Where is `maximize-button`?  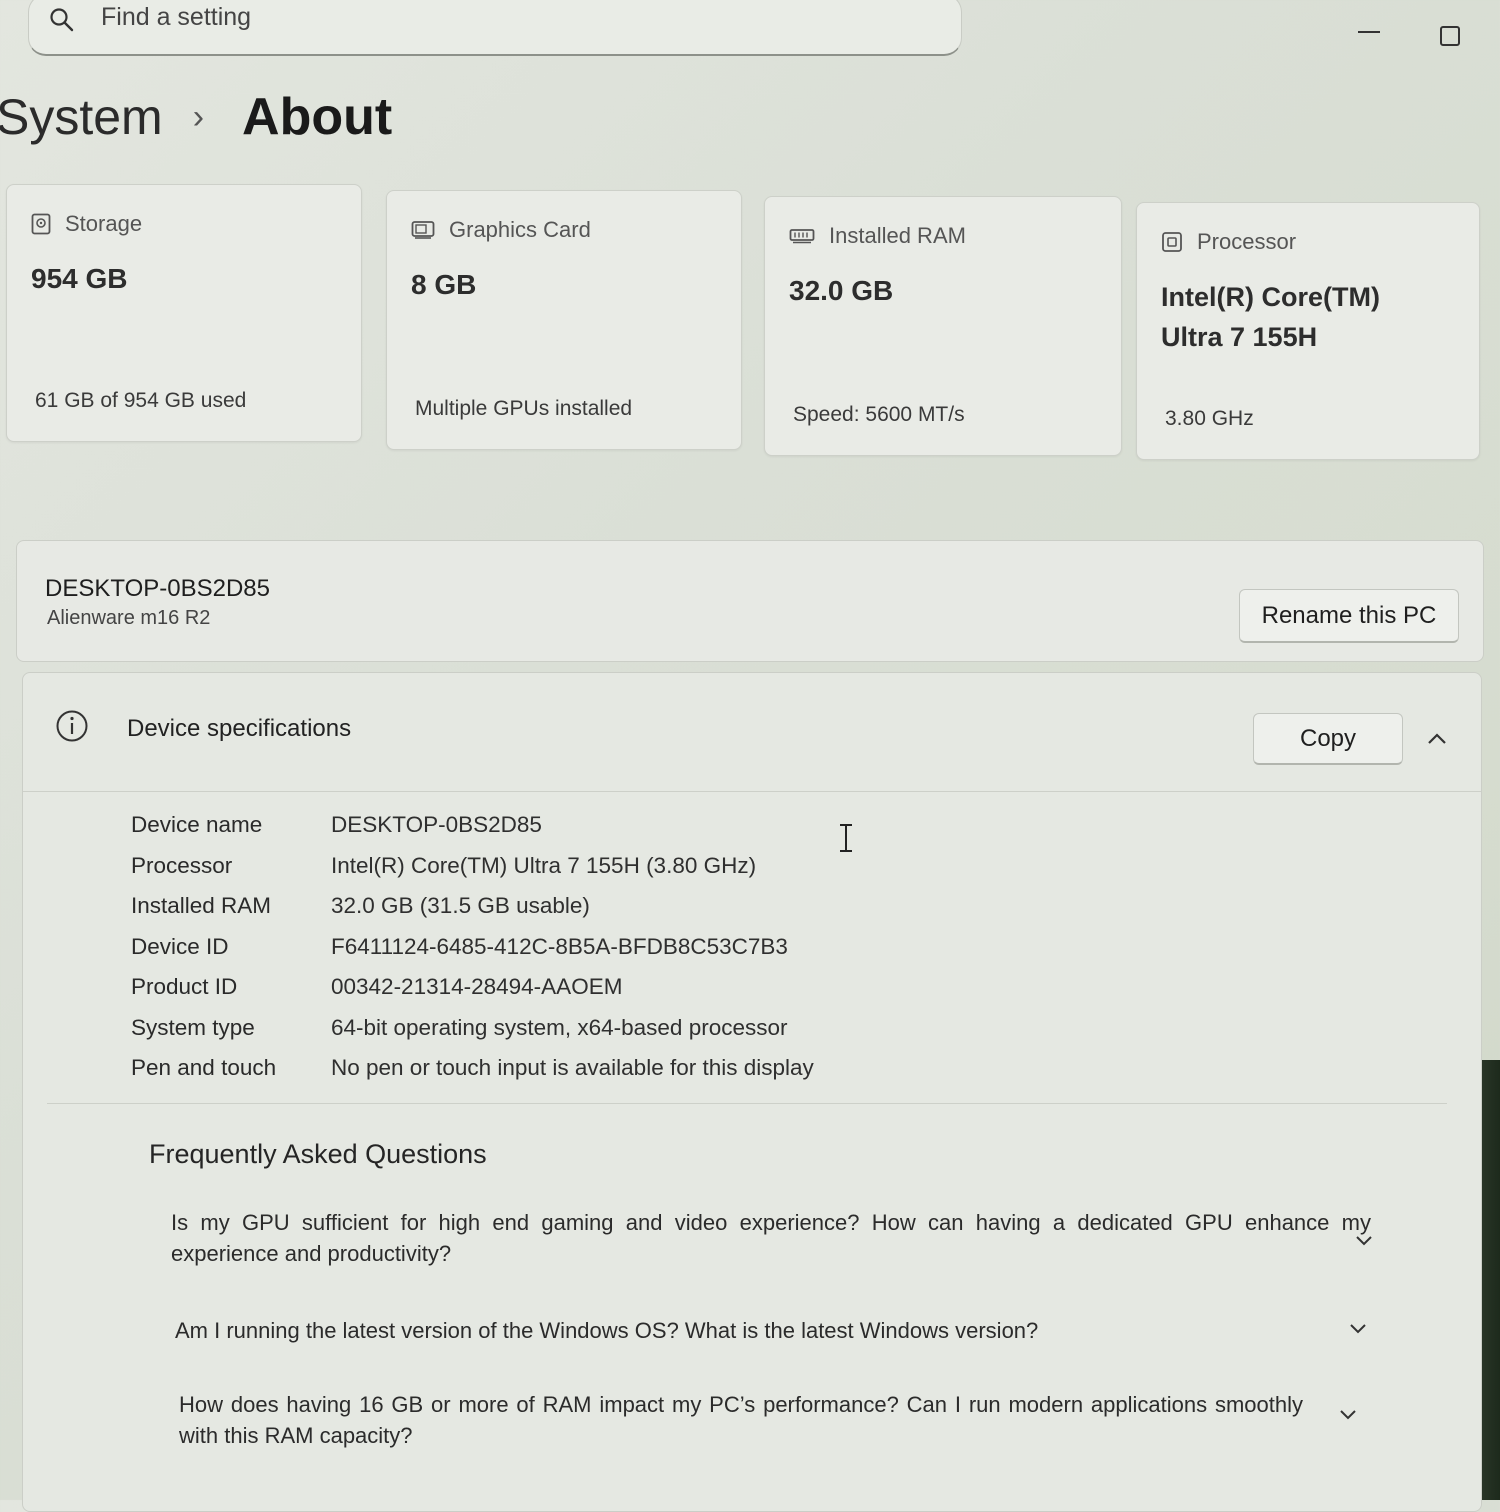
maximize-button is located at coordinates (1450, 34).